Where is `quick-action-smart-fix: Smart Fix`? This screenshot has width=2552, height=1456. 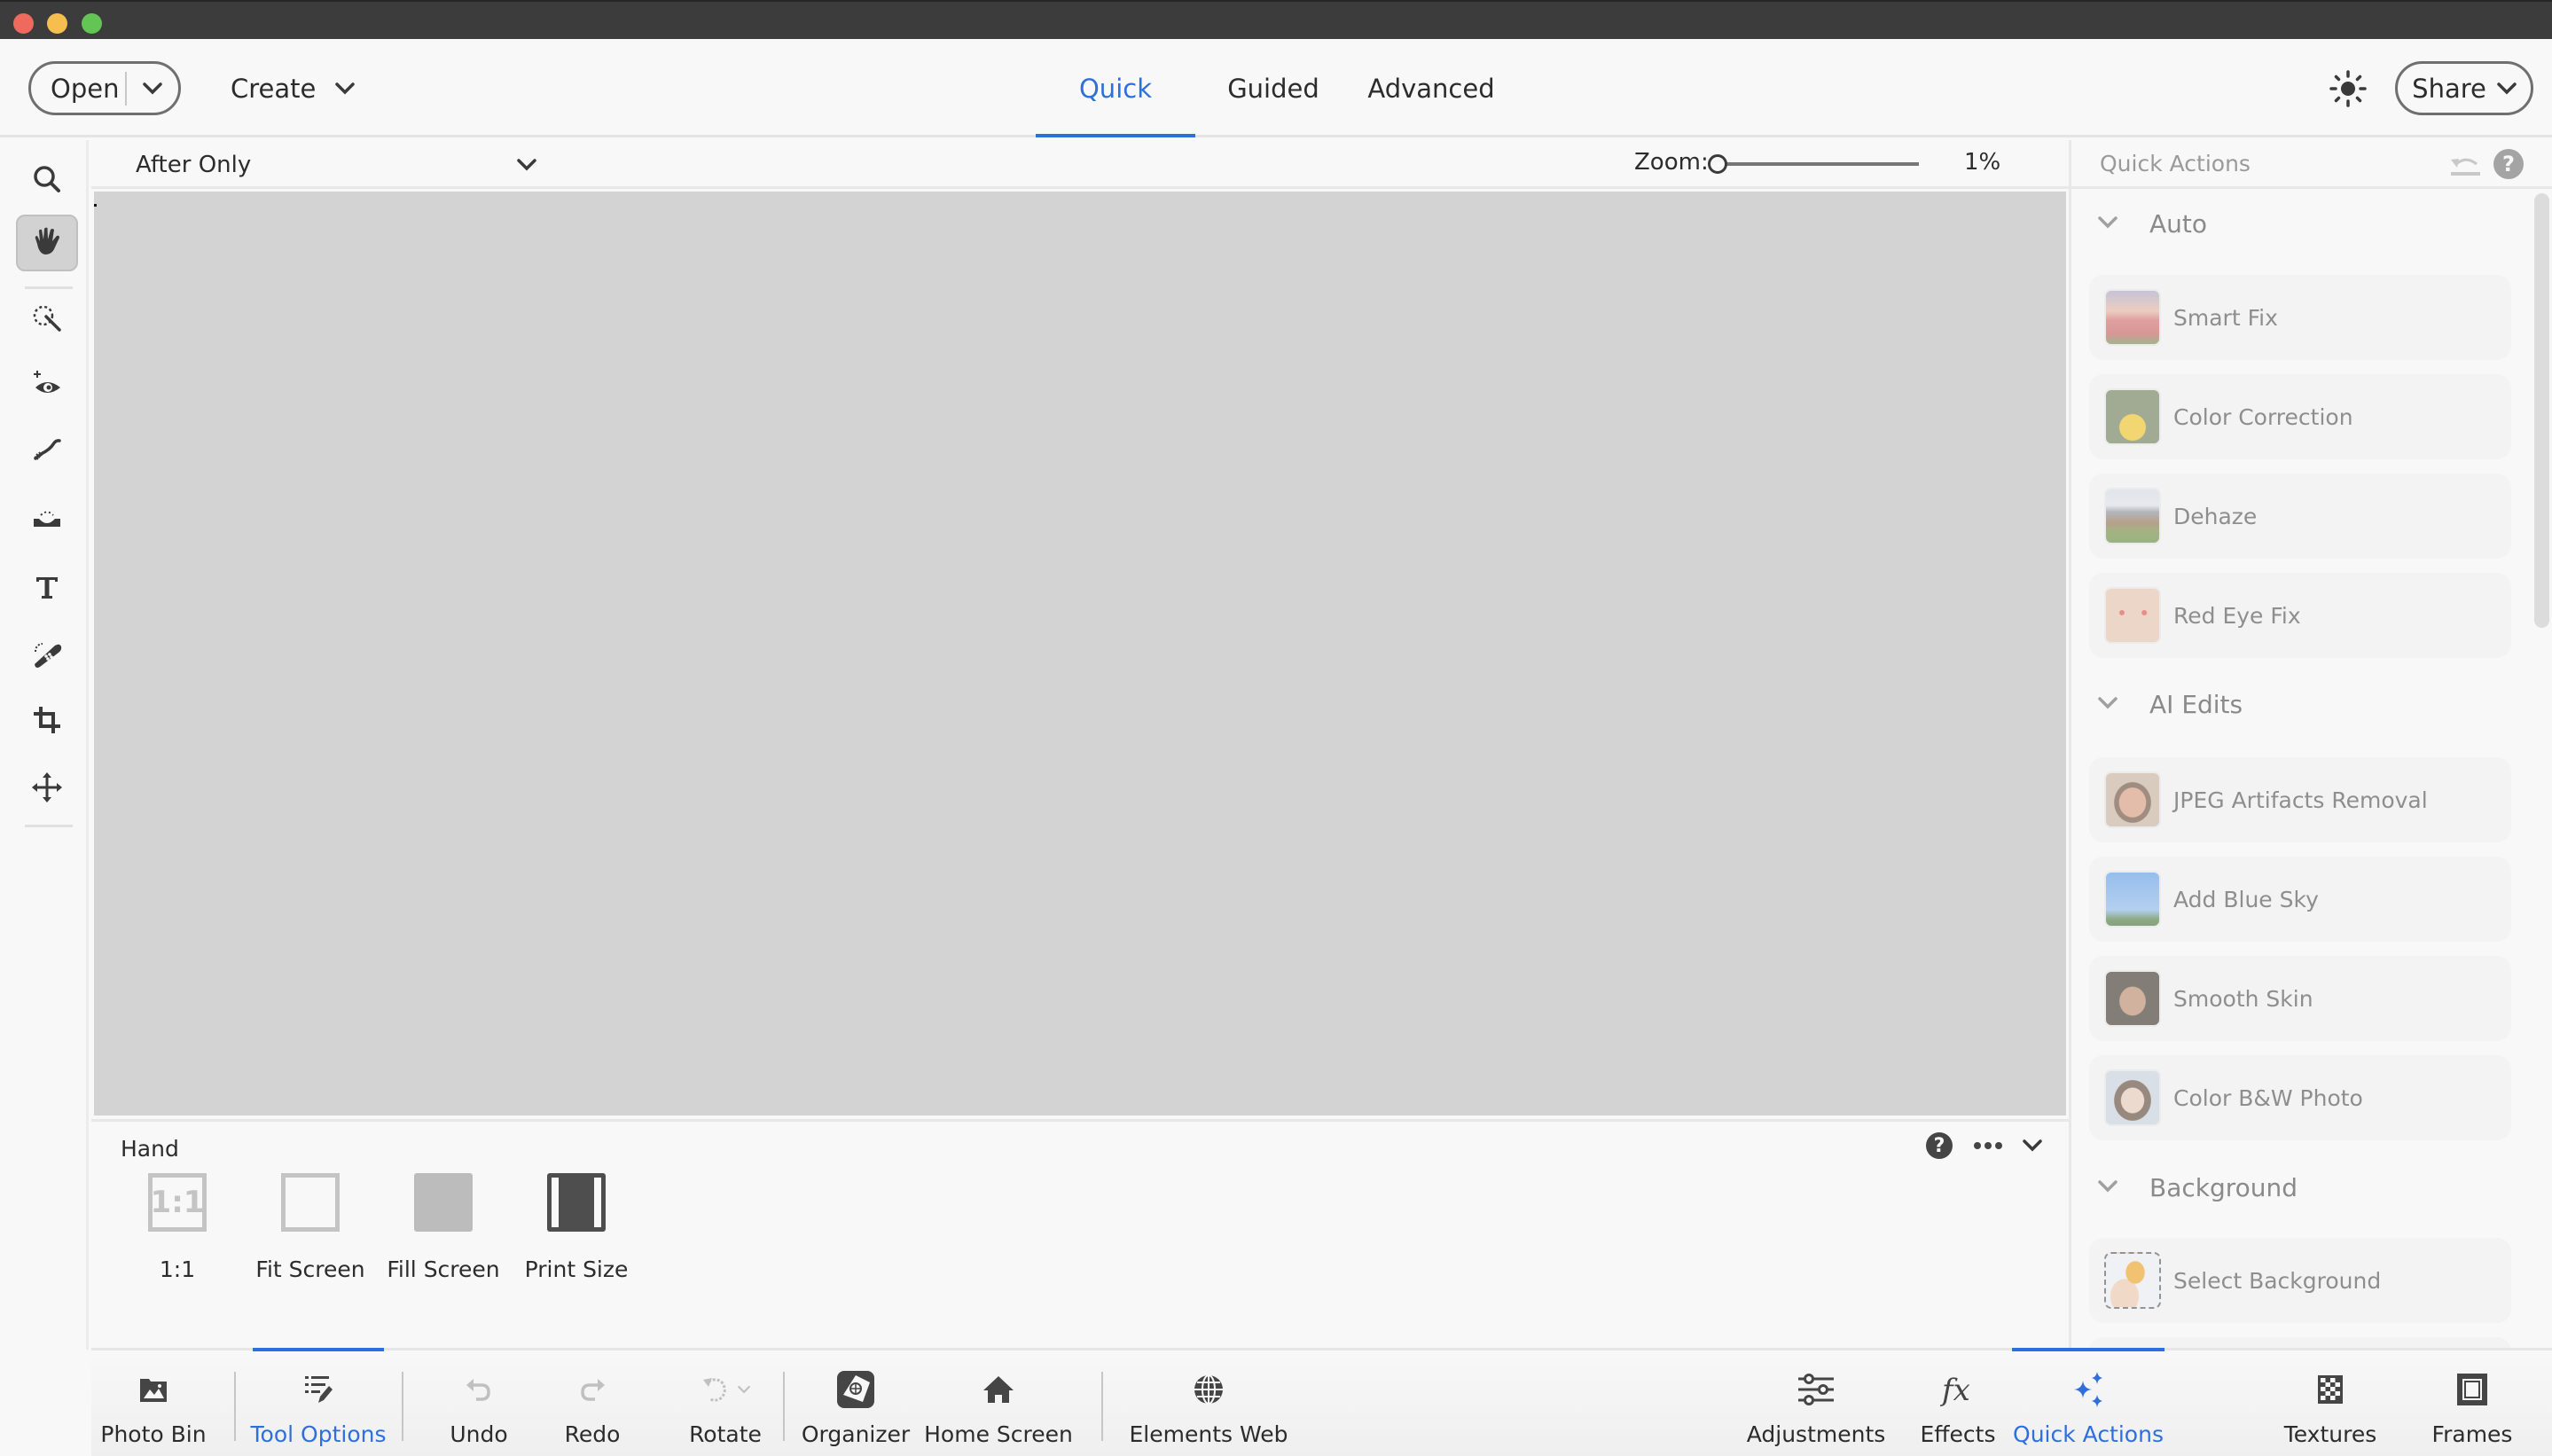 quick-action-smart-fix: Smart Fix is located at coordinates (2300, 317).